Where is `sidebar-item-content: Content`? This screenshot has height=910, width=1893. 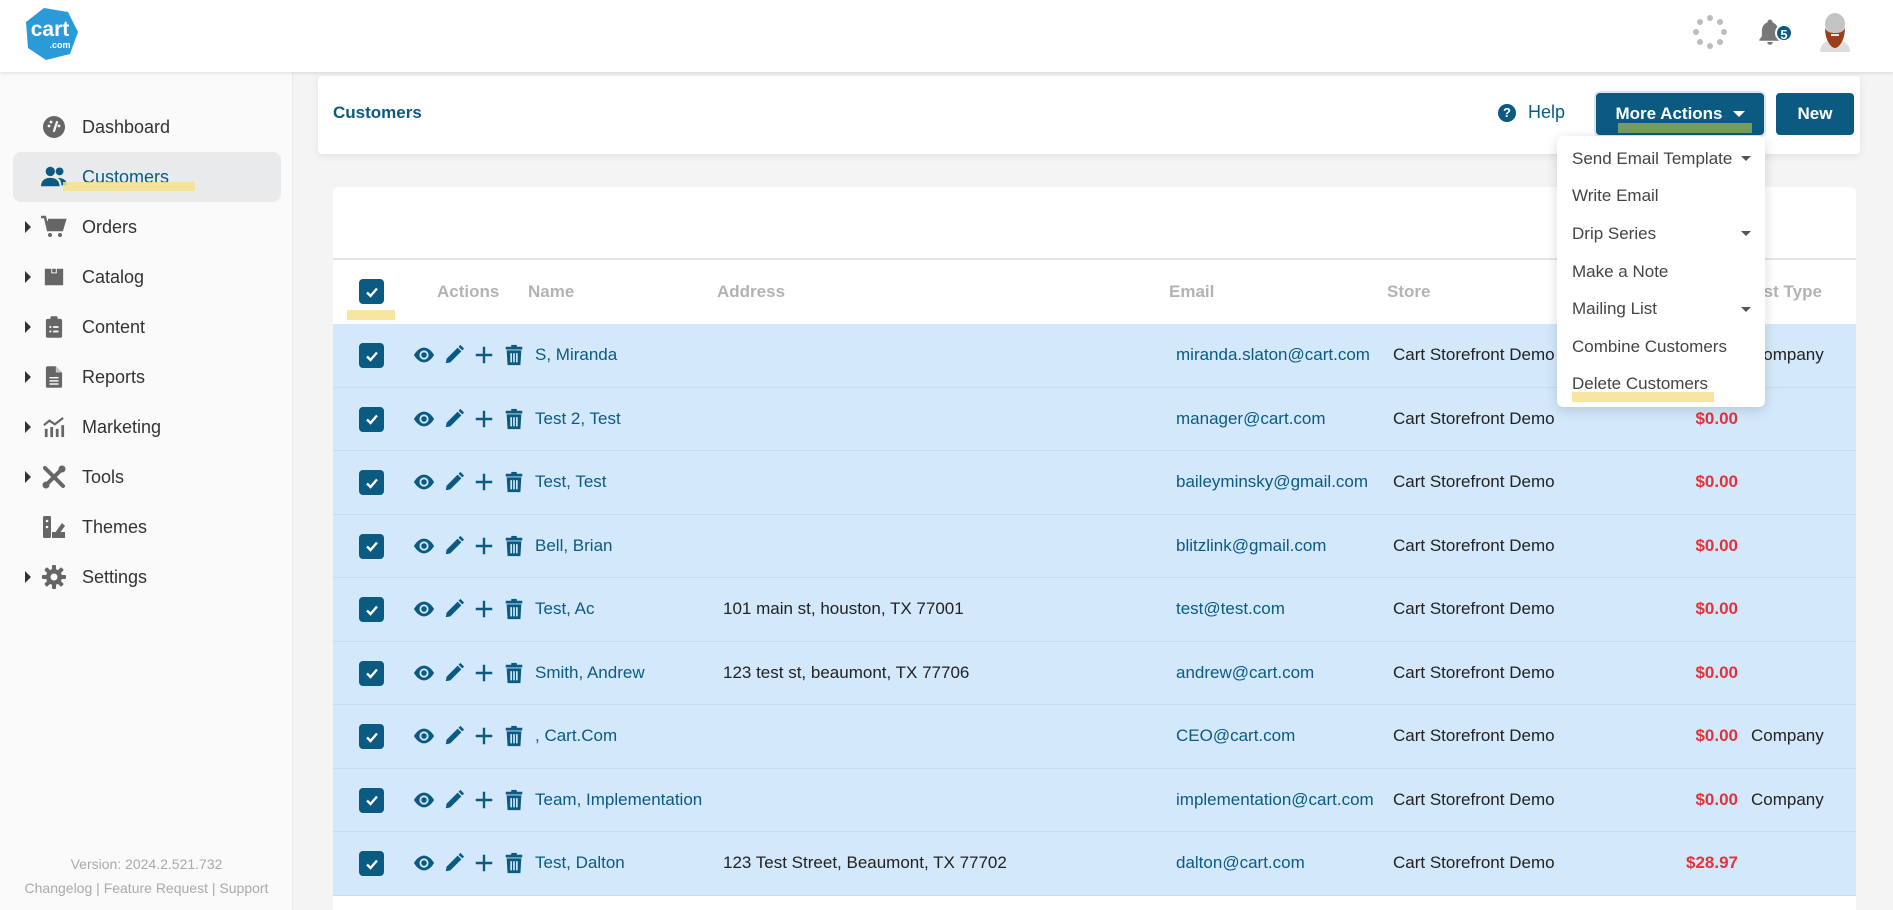 sidebar-item-content: Content is located at coordinates (147, 327).